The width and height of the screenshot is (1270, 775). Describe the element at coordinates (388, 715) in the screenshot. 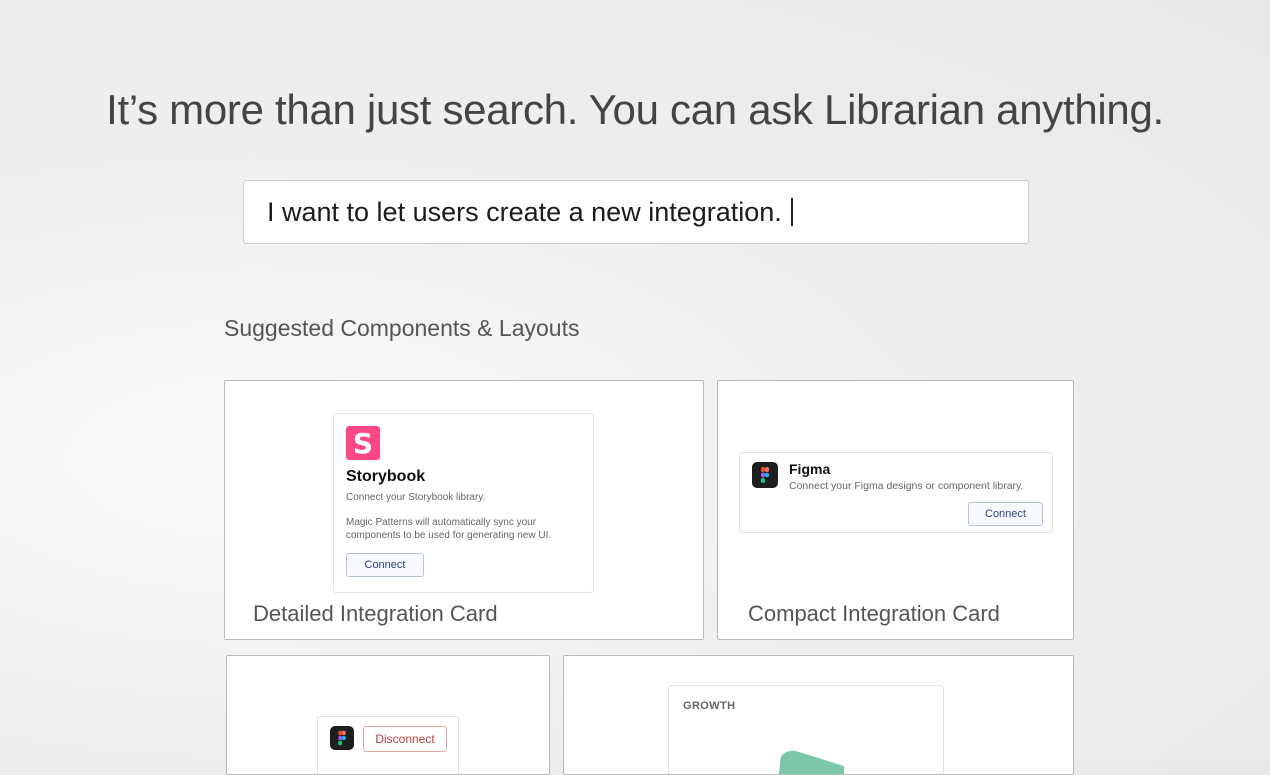

I see `disconnect-card: Disconnect` at that location.